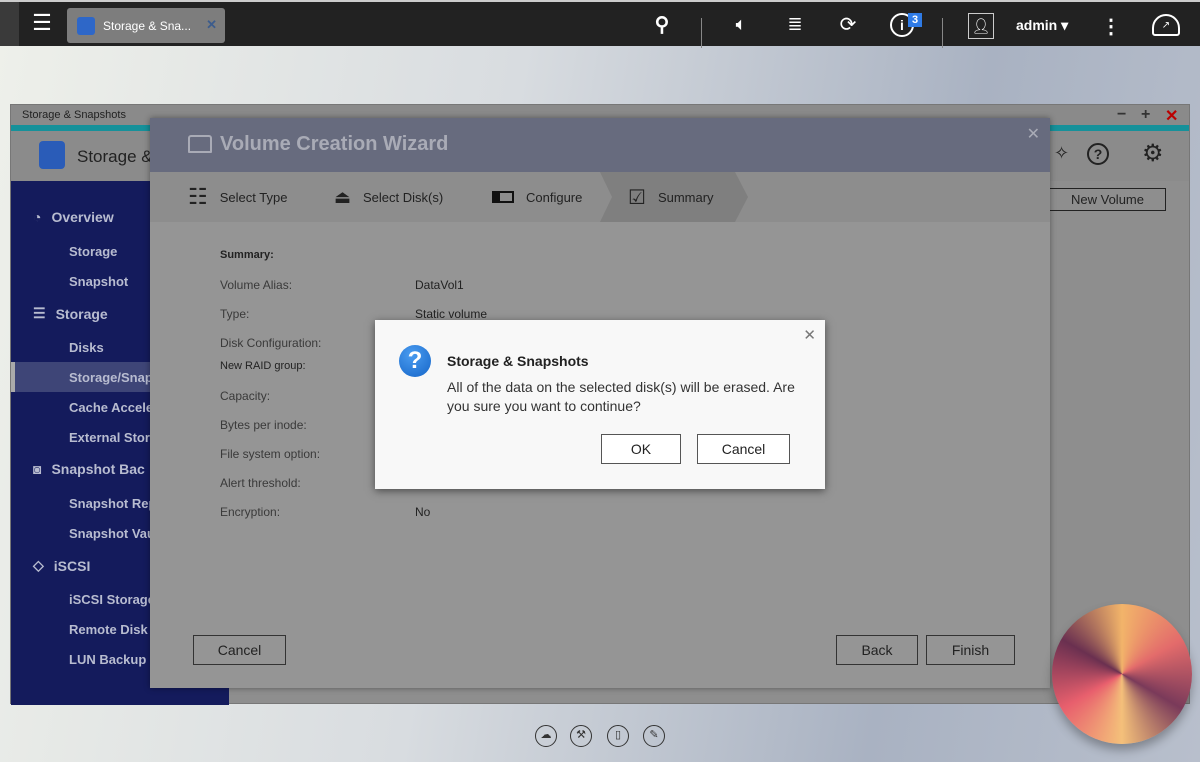 The image size is (1200, 762). What do you see at coordinates (1061, 153) in the screenshot?
I see `wizard-magic-icon: ✧` at bounding box center [1061, 153].